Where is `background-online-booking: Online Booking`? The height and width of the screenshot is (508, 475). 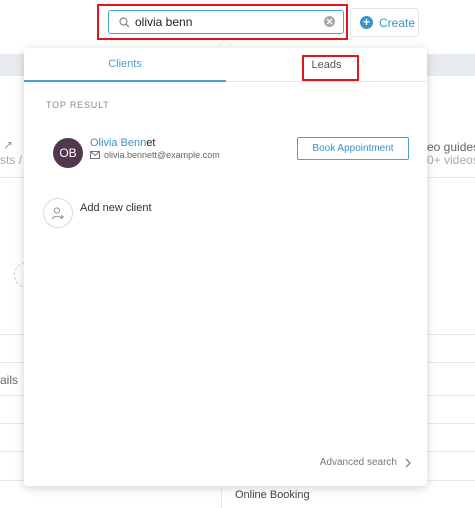 background-online-booking: Online Booking is located at coordinates (272, 495).